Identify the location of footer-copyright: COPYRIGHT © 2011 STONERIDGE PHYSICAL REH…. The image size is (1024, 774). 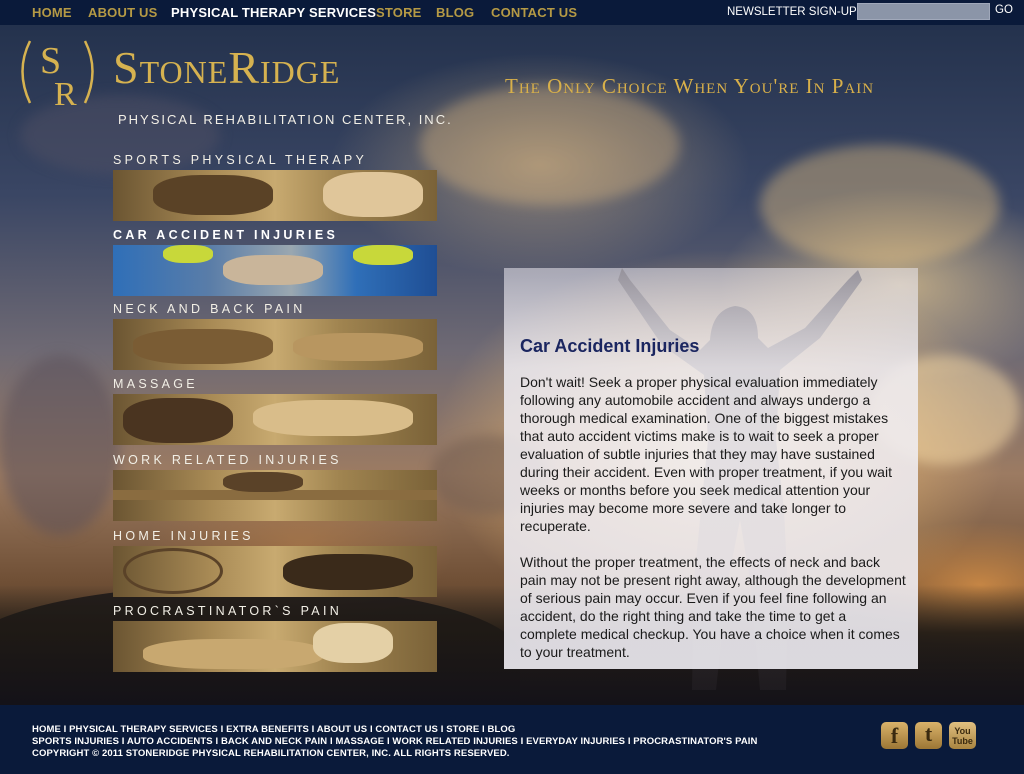
(271, 753).